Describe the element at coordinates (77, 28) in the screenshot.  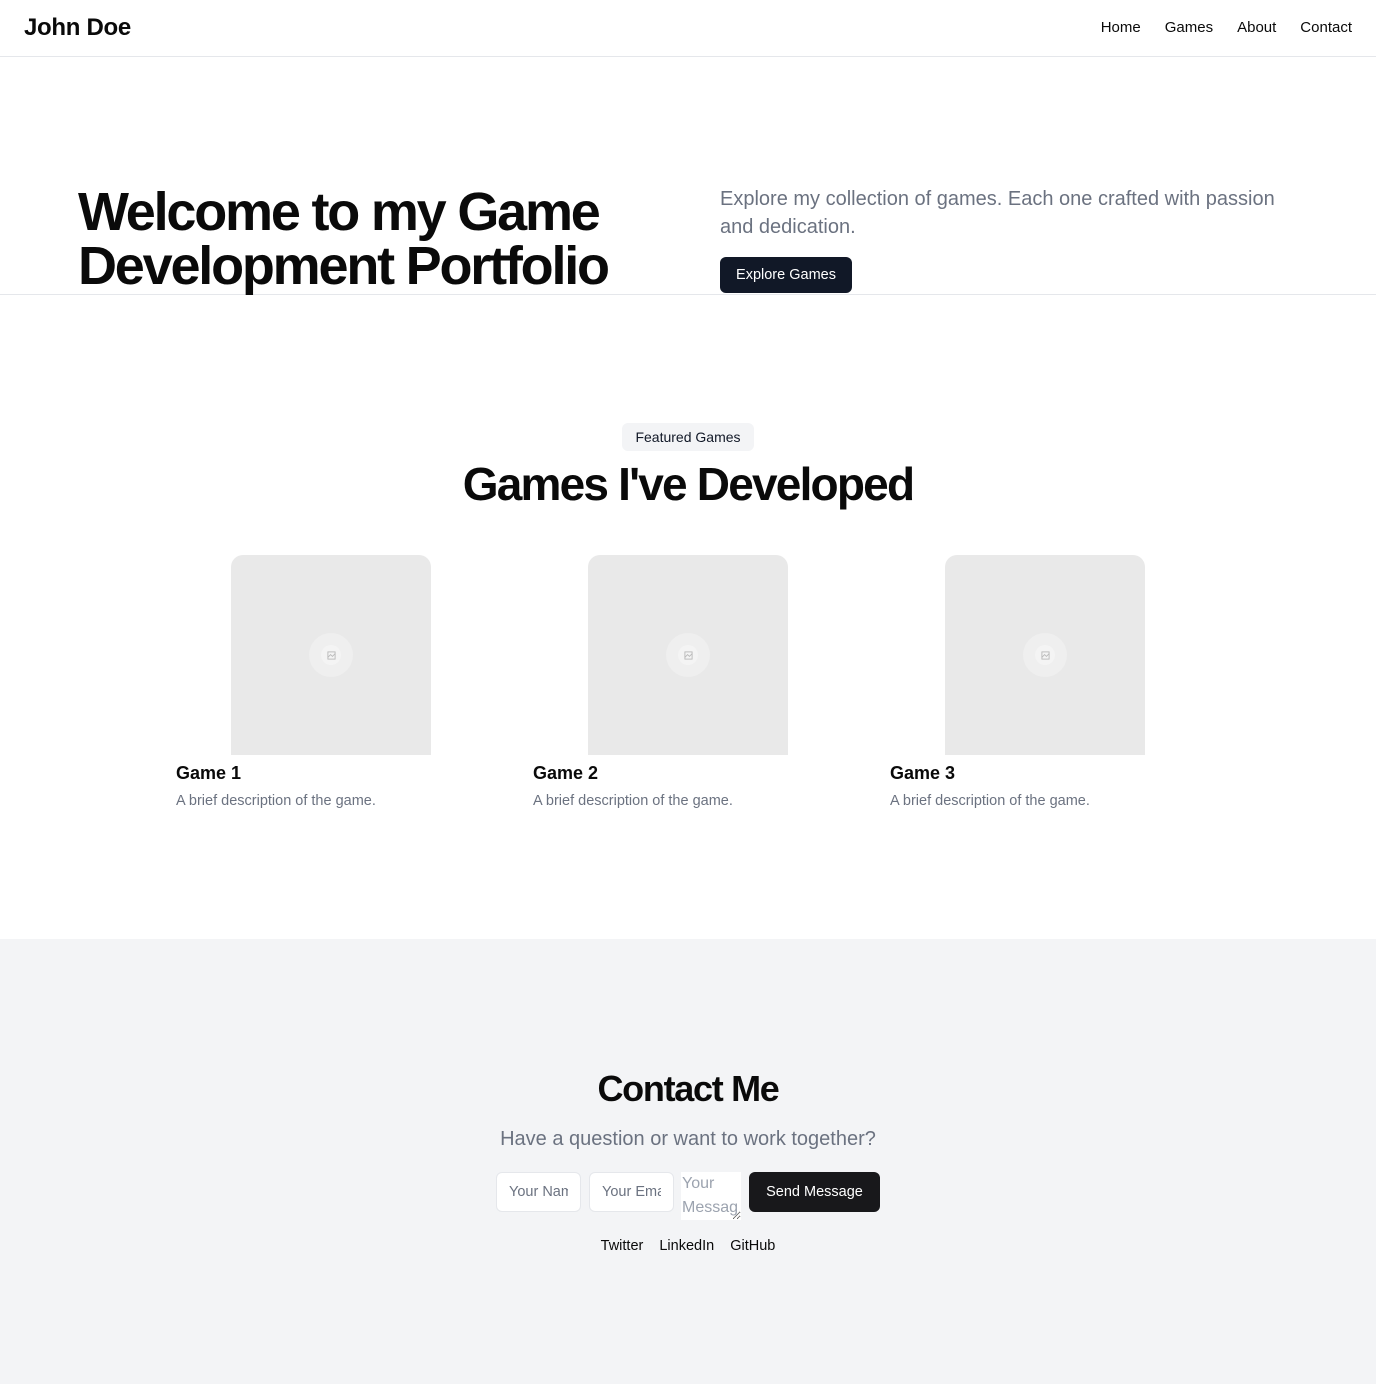
I see `brand-logo: John Doe` at that location.